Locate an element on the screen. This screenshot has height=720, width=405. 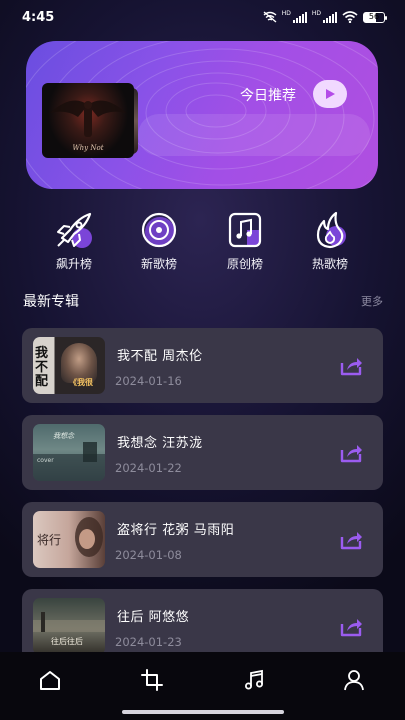
album-title: 我不配 周杰伦 is located at coordinates (160, 356).